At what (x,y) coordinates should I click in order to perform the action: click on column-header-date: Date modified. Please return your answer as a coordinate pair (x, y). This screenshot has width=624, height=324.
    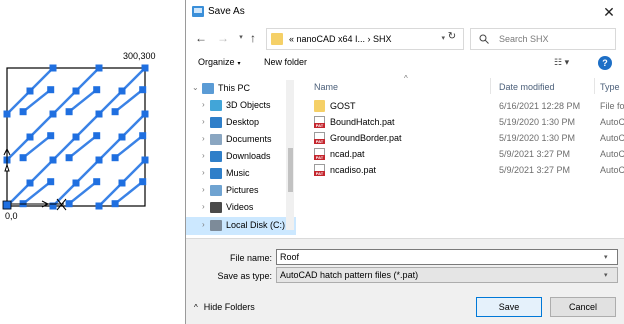
    Looking at the image, I should click on (527, 87).